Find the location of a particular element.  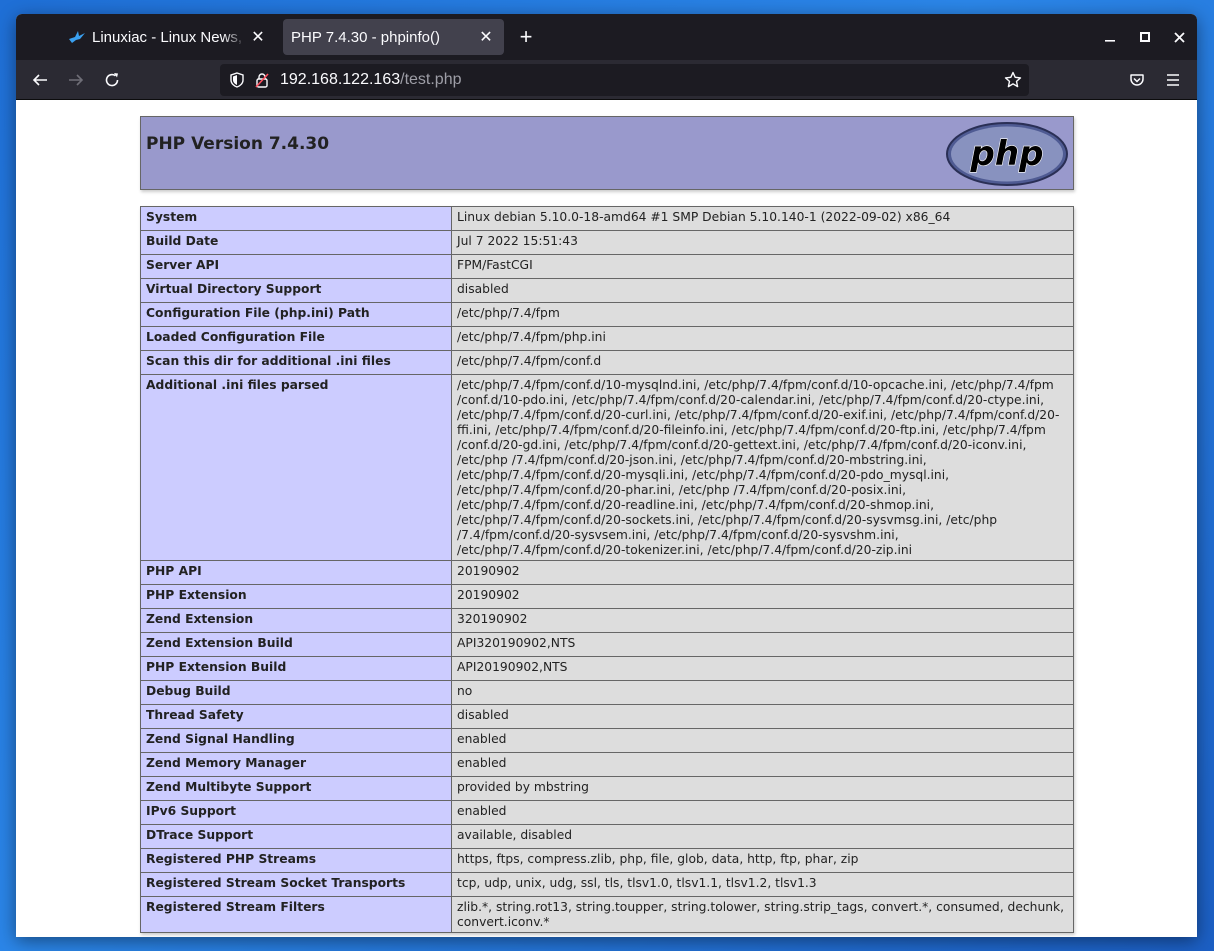

row-value: available, disabled is located at coordinates (762, 836).